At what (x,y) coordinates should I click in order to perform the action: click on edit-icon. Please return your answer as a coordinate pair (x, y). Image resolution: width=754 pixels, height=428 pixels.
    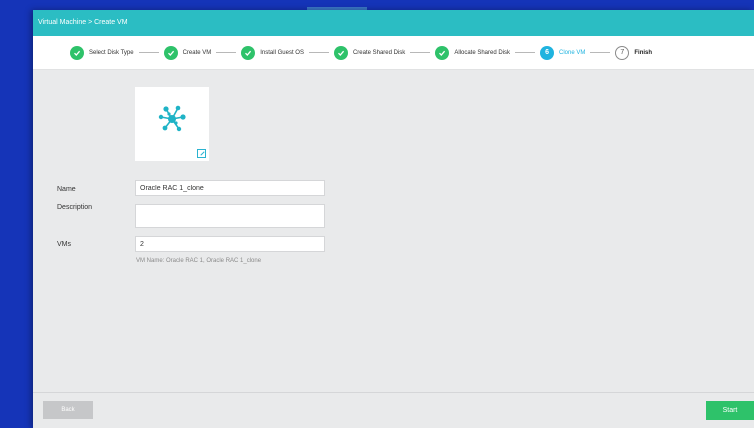
    Looking at the image, I should click on (201, 153).